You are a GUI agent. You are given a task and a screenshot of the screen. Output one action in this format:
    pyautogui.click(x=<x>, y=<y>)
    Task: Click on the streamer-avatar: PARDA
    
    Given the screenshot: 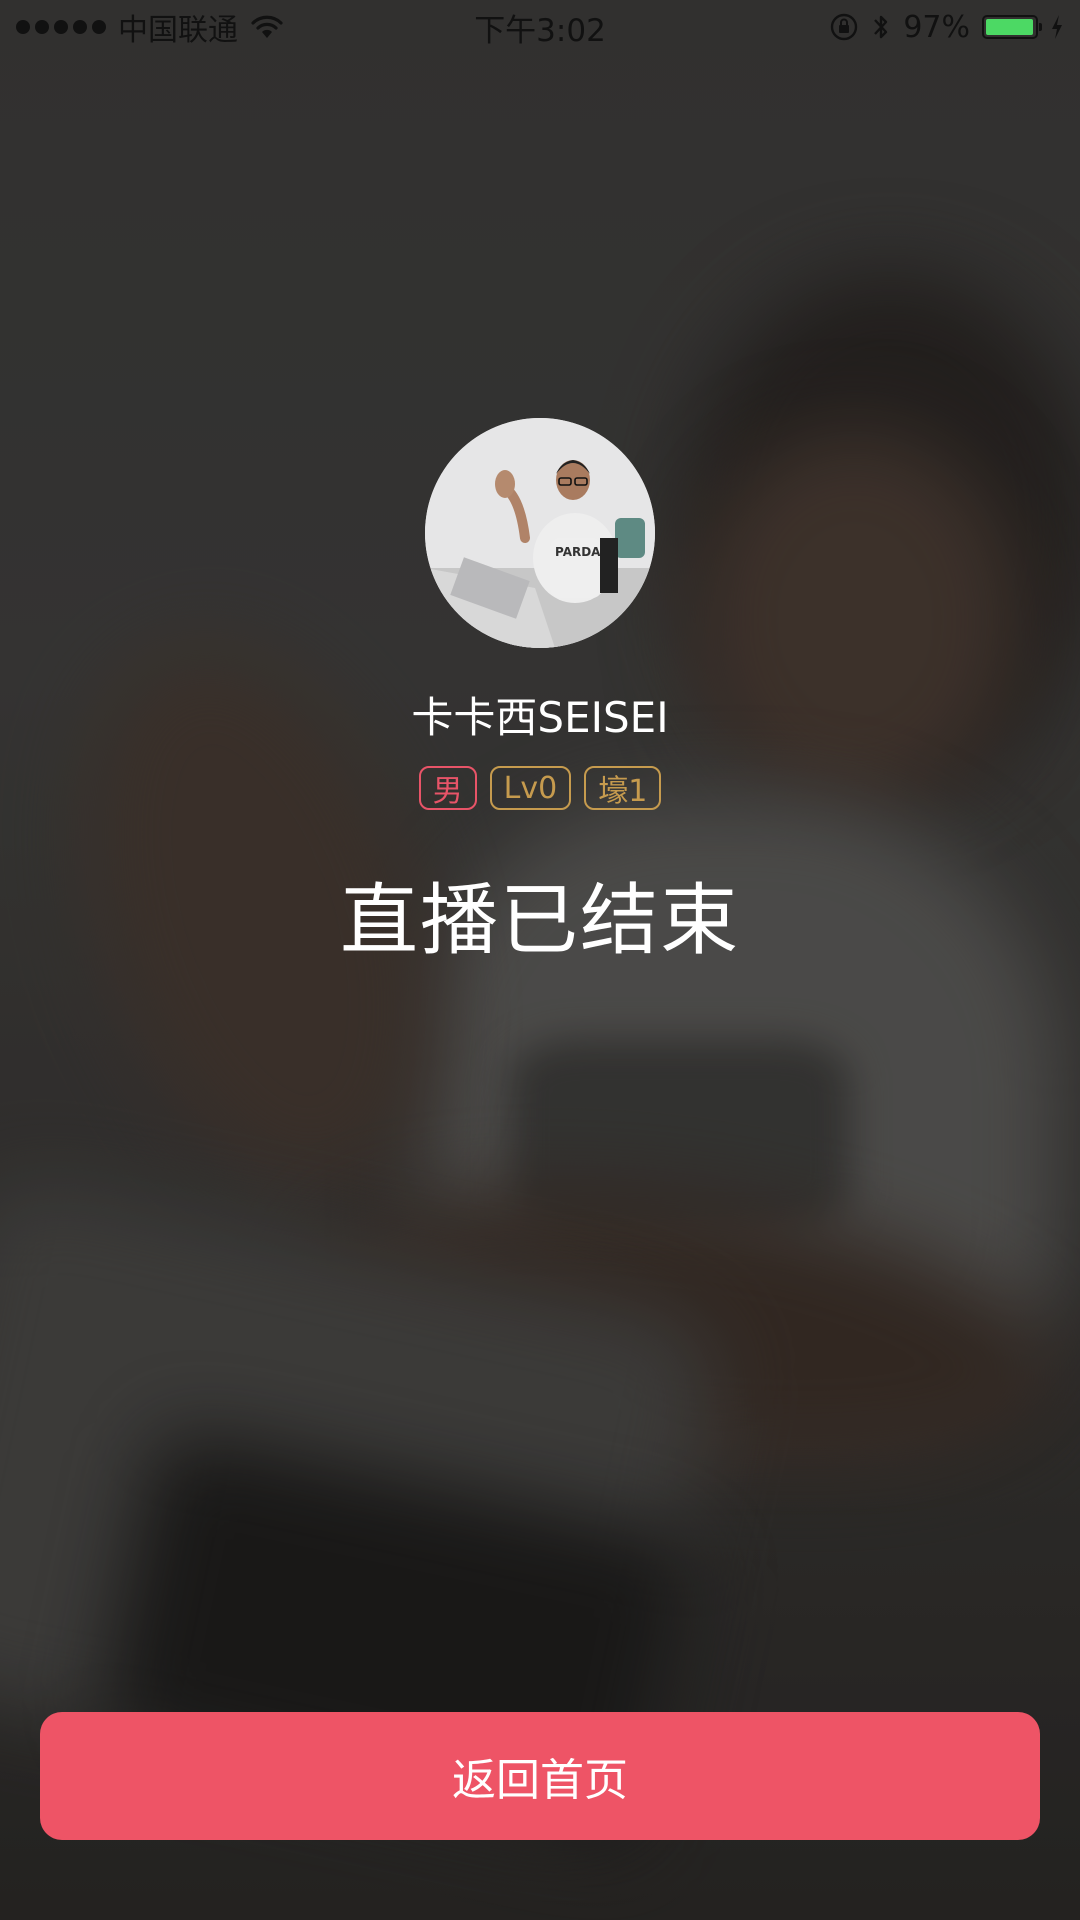 What is the action you would take?
    pyautogui.click(x=540, y=533)
    